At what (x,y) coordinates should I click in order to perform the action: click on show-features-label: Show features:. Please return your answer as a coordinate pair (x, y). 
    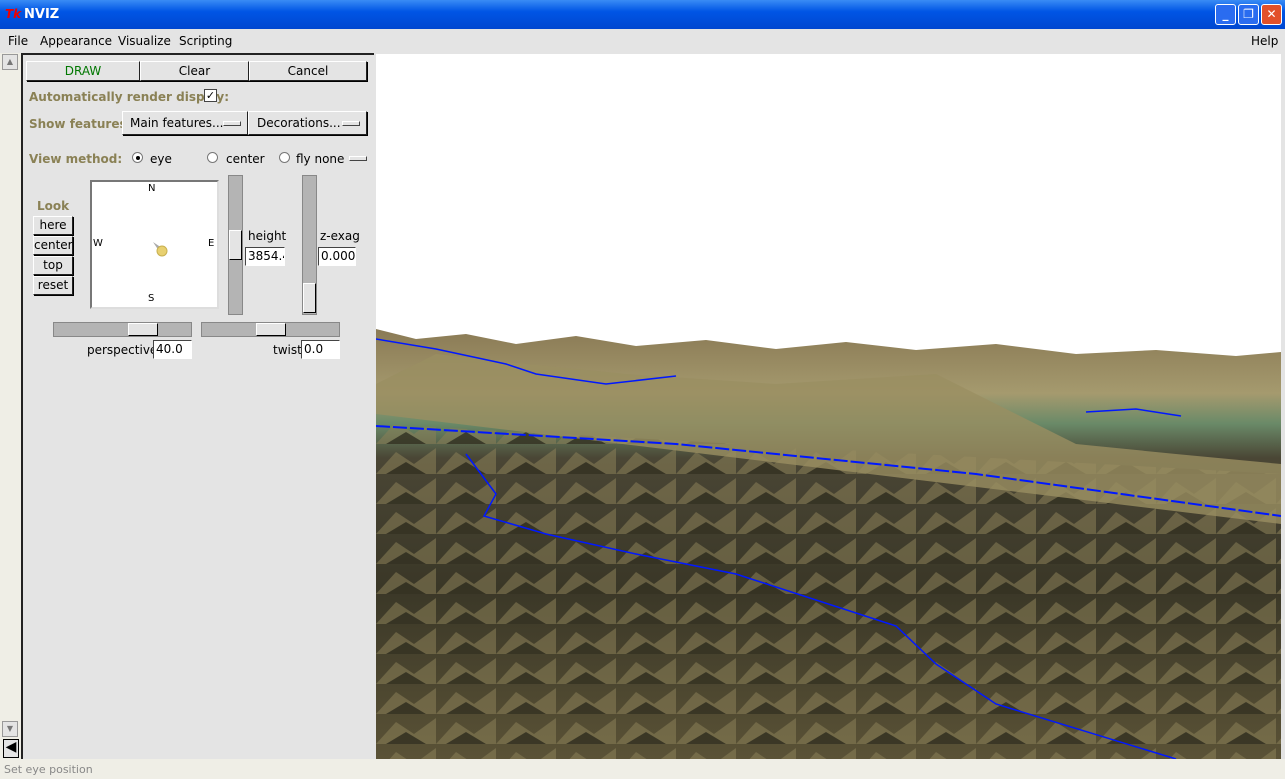
    Looking at the image, I should click on (80, 124).